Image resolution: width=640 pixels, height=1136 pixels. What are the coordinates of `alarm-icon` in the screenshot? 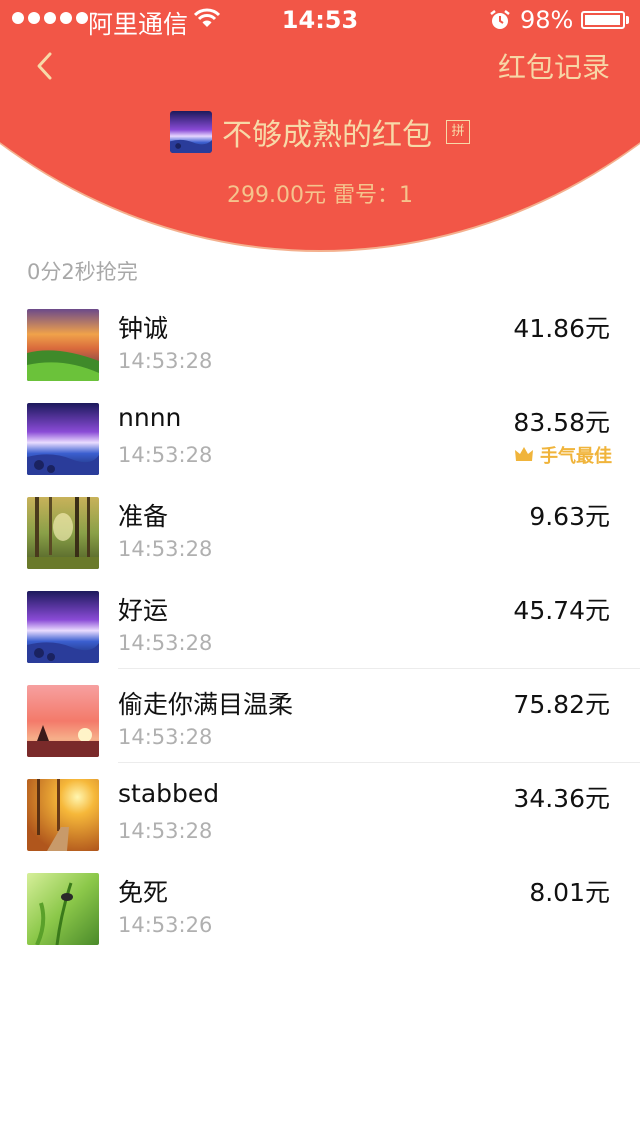 It's located at (500, 19).